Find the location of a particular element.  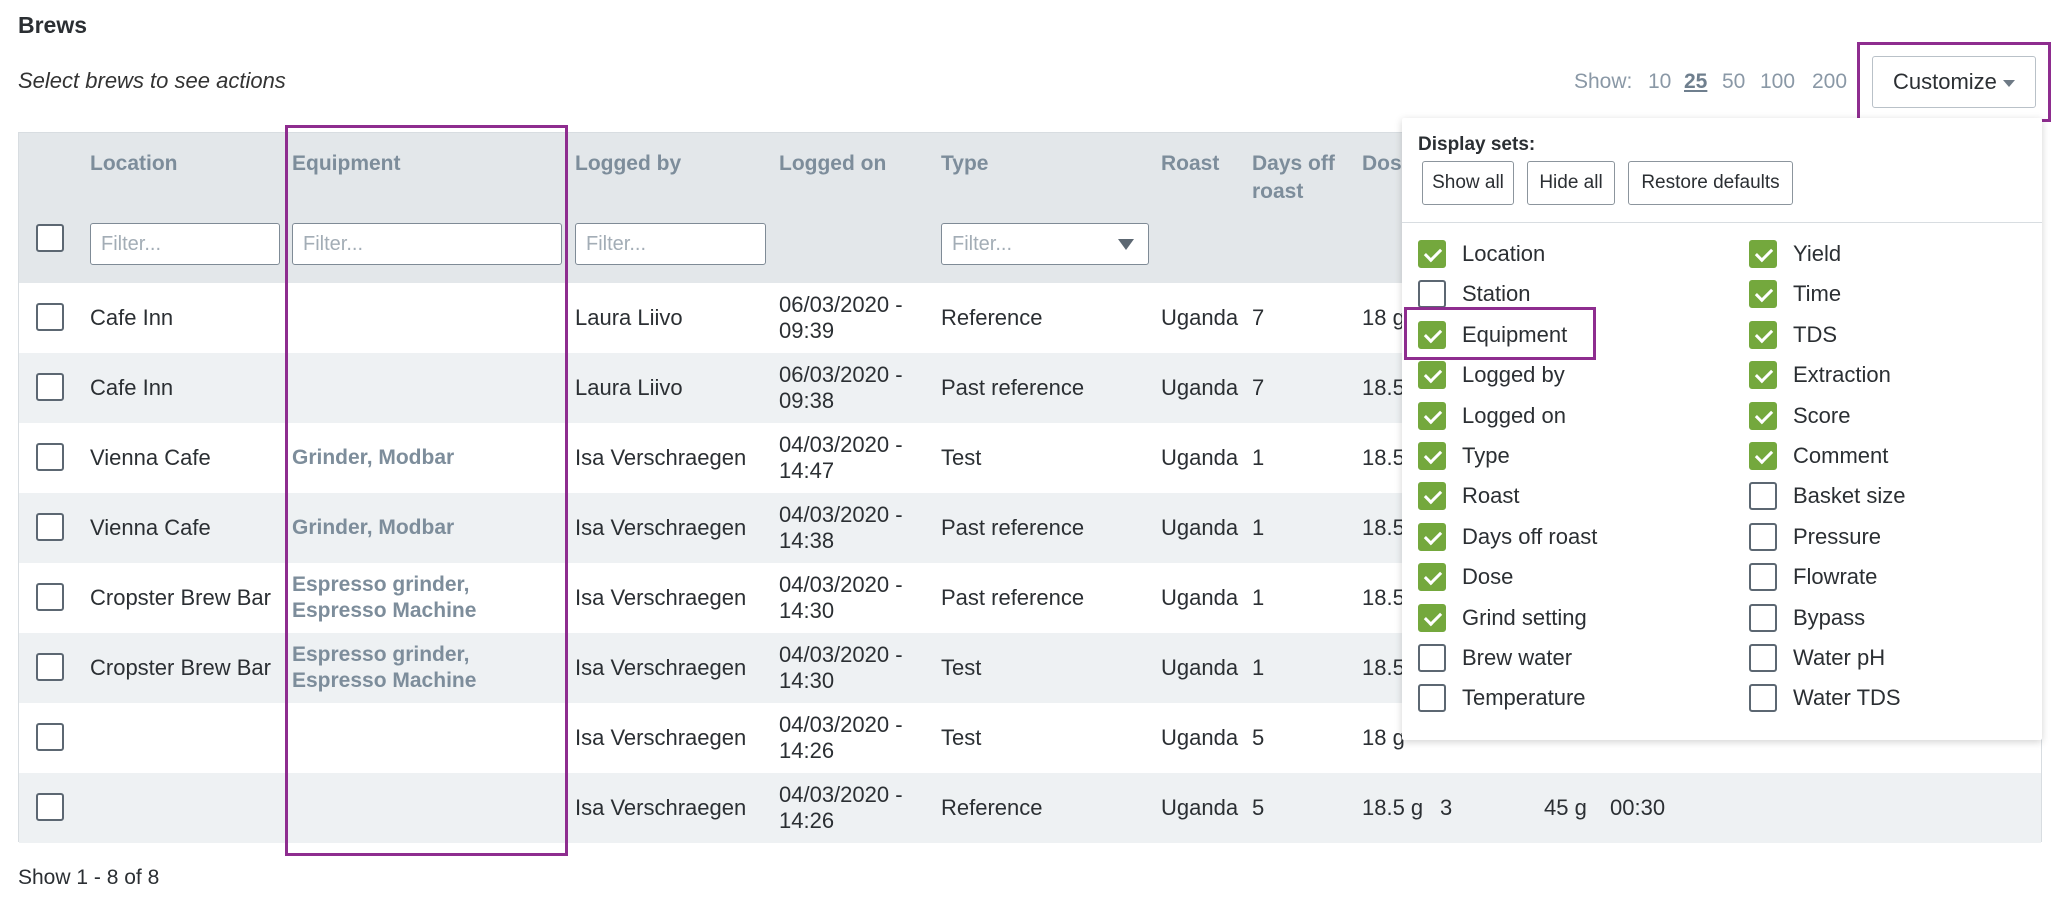

cell-logged-on: 04/03/2020 - 14:26 is located at coordinates (841, 807).